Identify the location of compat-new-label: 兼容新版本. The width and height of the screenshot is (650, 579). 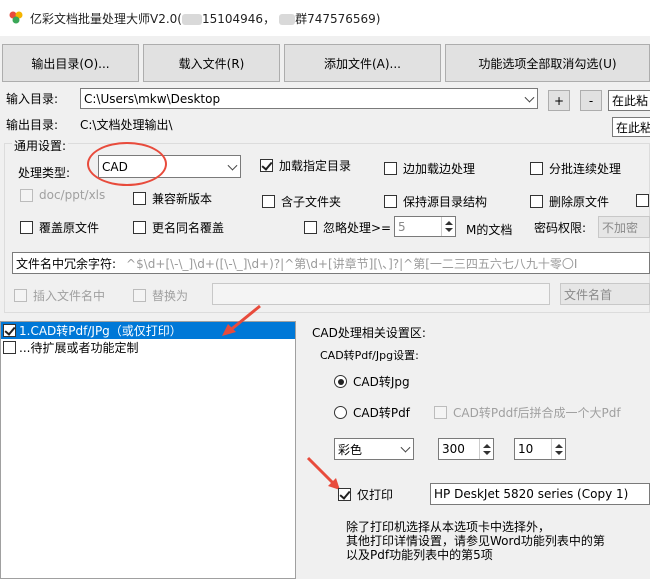
(182, 199).